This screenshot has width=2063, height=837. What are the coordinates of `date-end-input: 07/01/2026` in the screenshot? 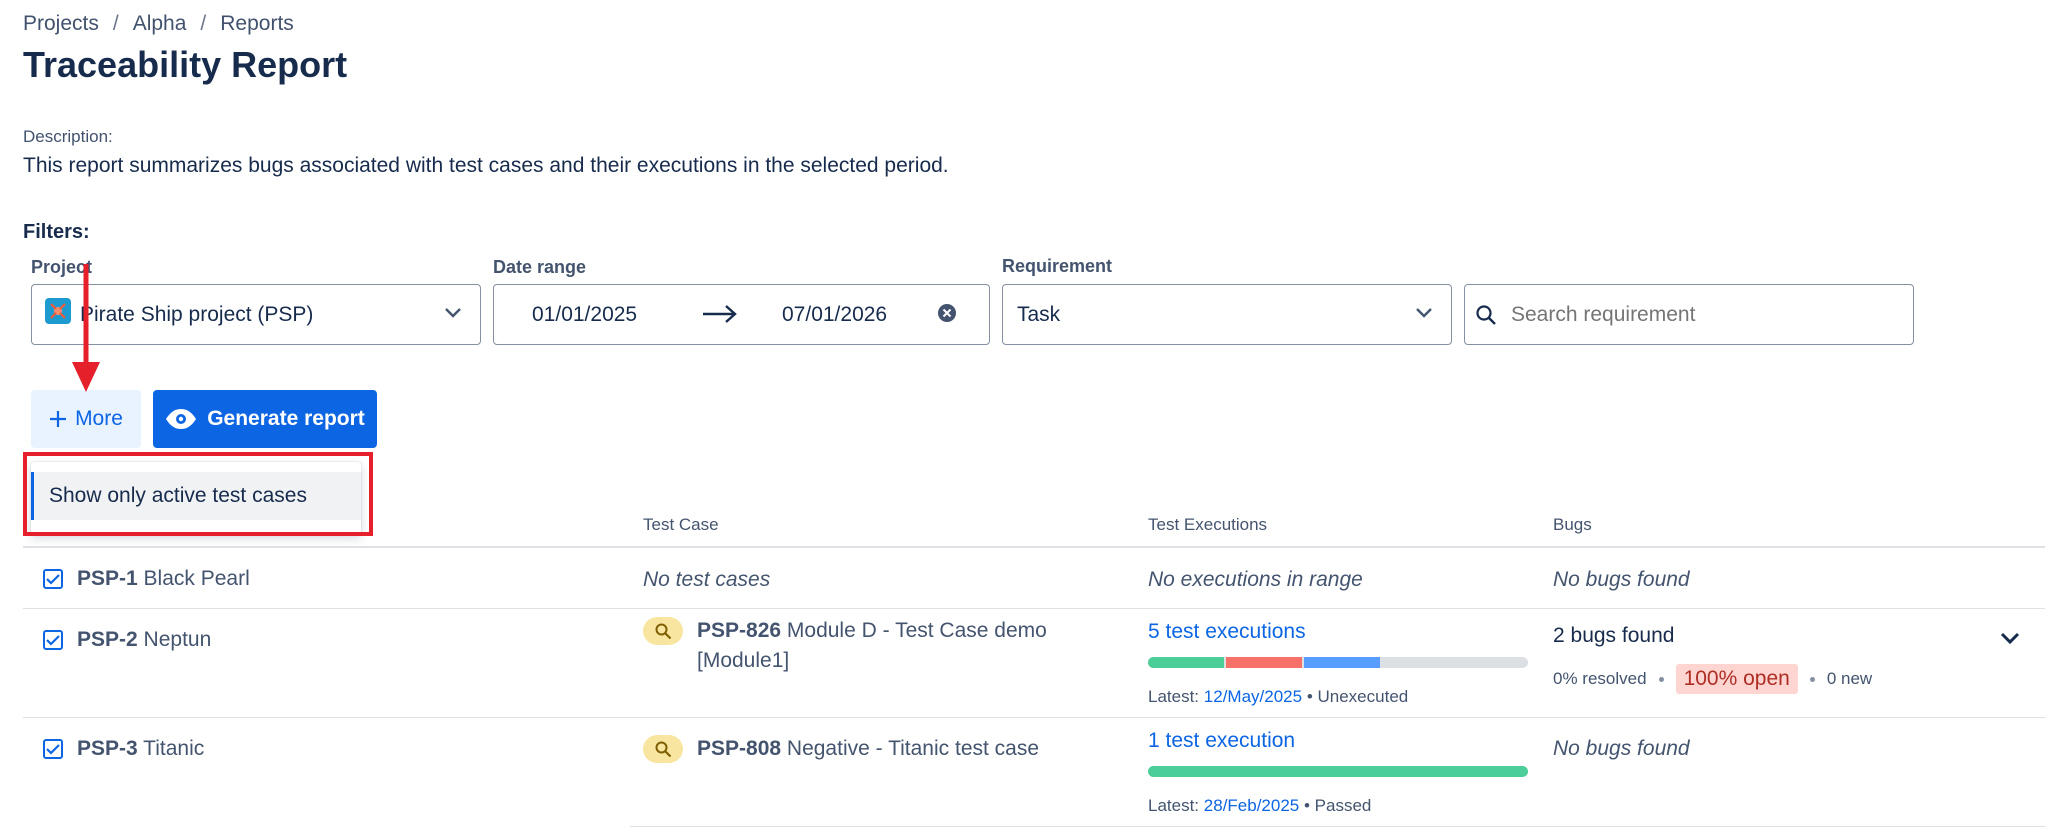 It's located at (834, 315).